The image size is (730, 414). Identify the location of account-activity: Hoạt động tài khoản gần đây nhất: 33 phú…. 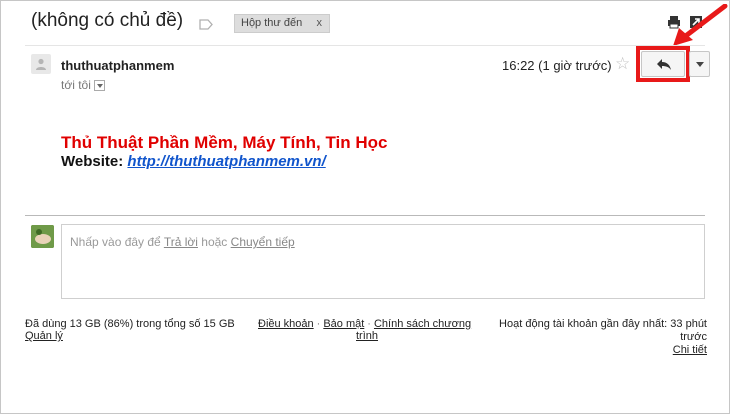
(592, 337).